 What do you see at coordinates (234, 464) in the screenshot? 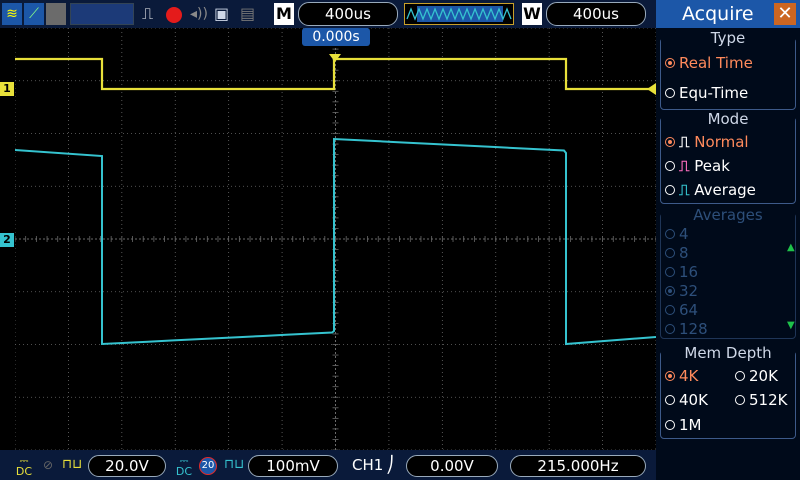
I see `ch2-invert-icon: ⊓⊔` at bounding box center [234, 464].